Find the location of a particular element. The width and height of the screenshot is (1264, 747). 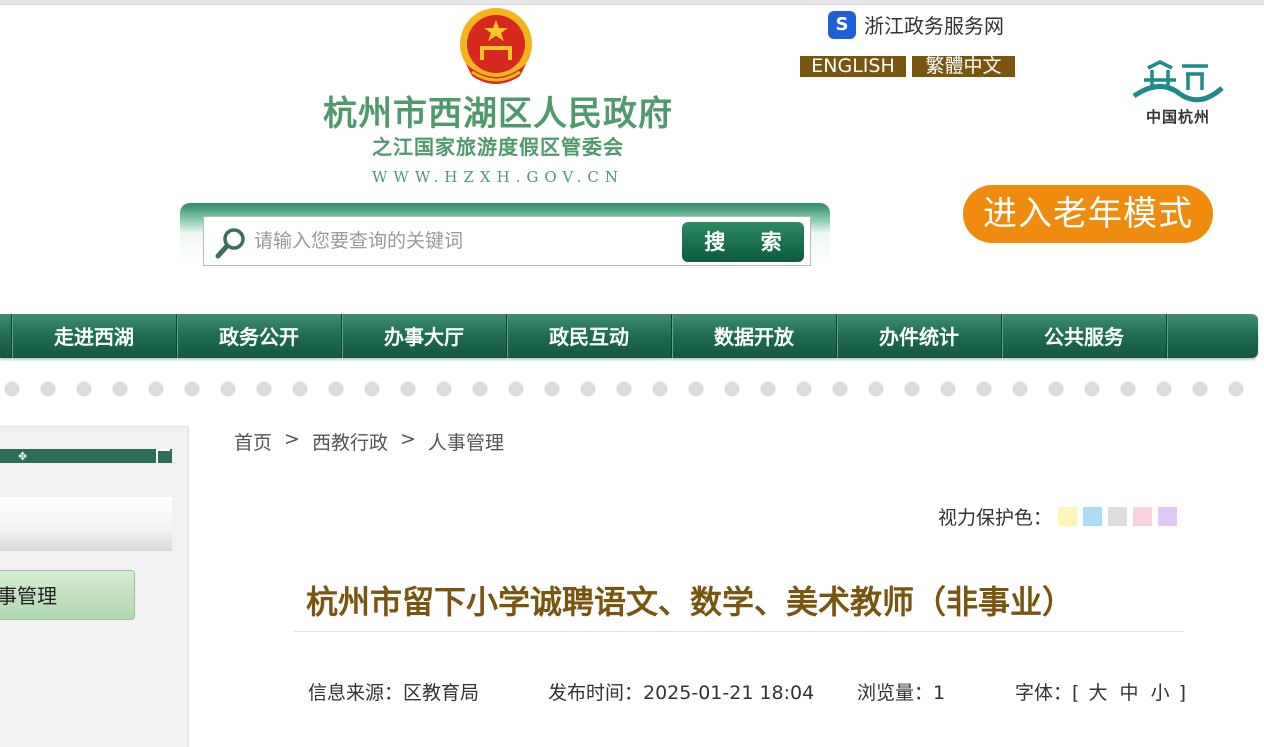

breadcrumb: 首页 > 西教行政 > 人事管理 is located at coordinates (369, 441).